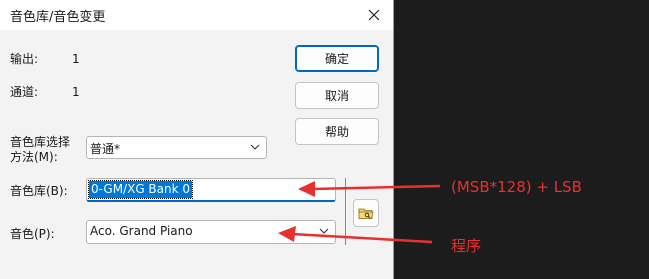 The image size is (649, 279). Describe the element at coordinates (516, 187) in the screenshot. I see `bank-annotation: (MSB*128) + LSB` at that location.